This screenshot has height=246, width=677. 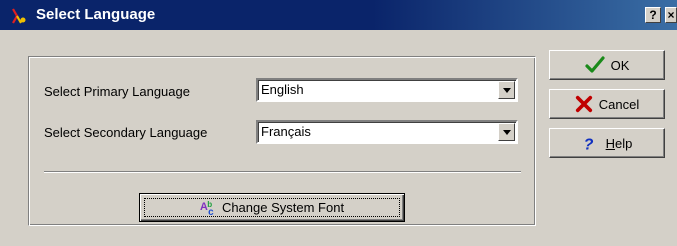 I want to click on cancel-label: Cancel, so click(x=619, y=104).